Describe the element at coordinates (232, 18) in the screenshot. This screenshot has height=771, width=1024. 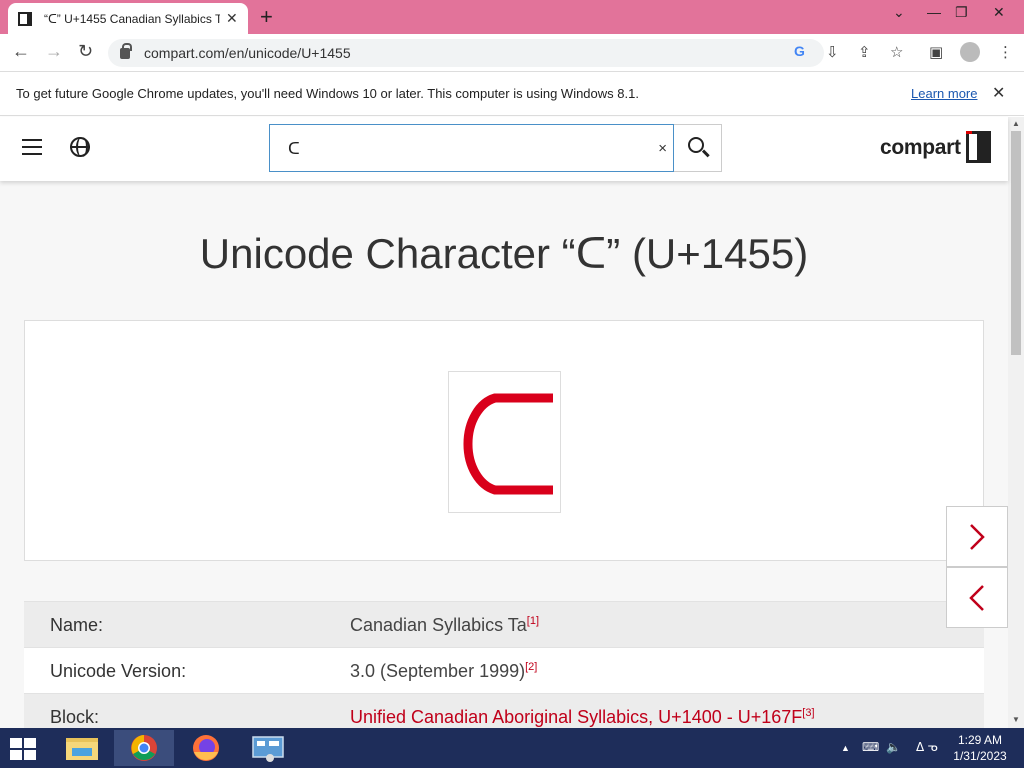
I see `tab-close-icon: ✕` at that location.